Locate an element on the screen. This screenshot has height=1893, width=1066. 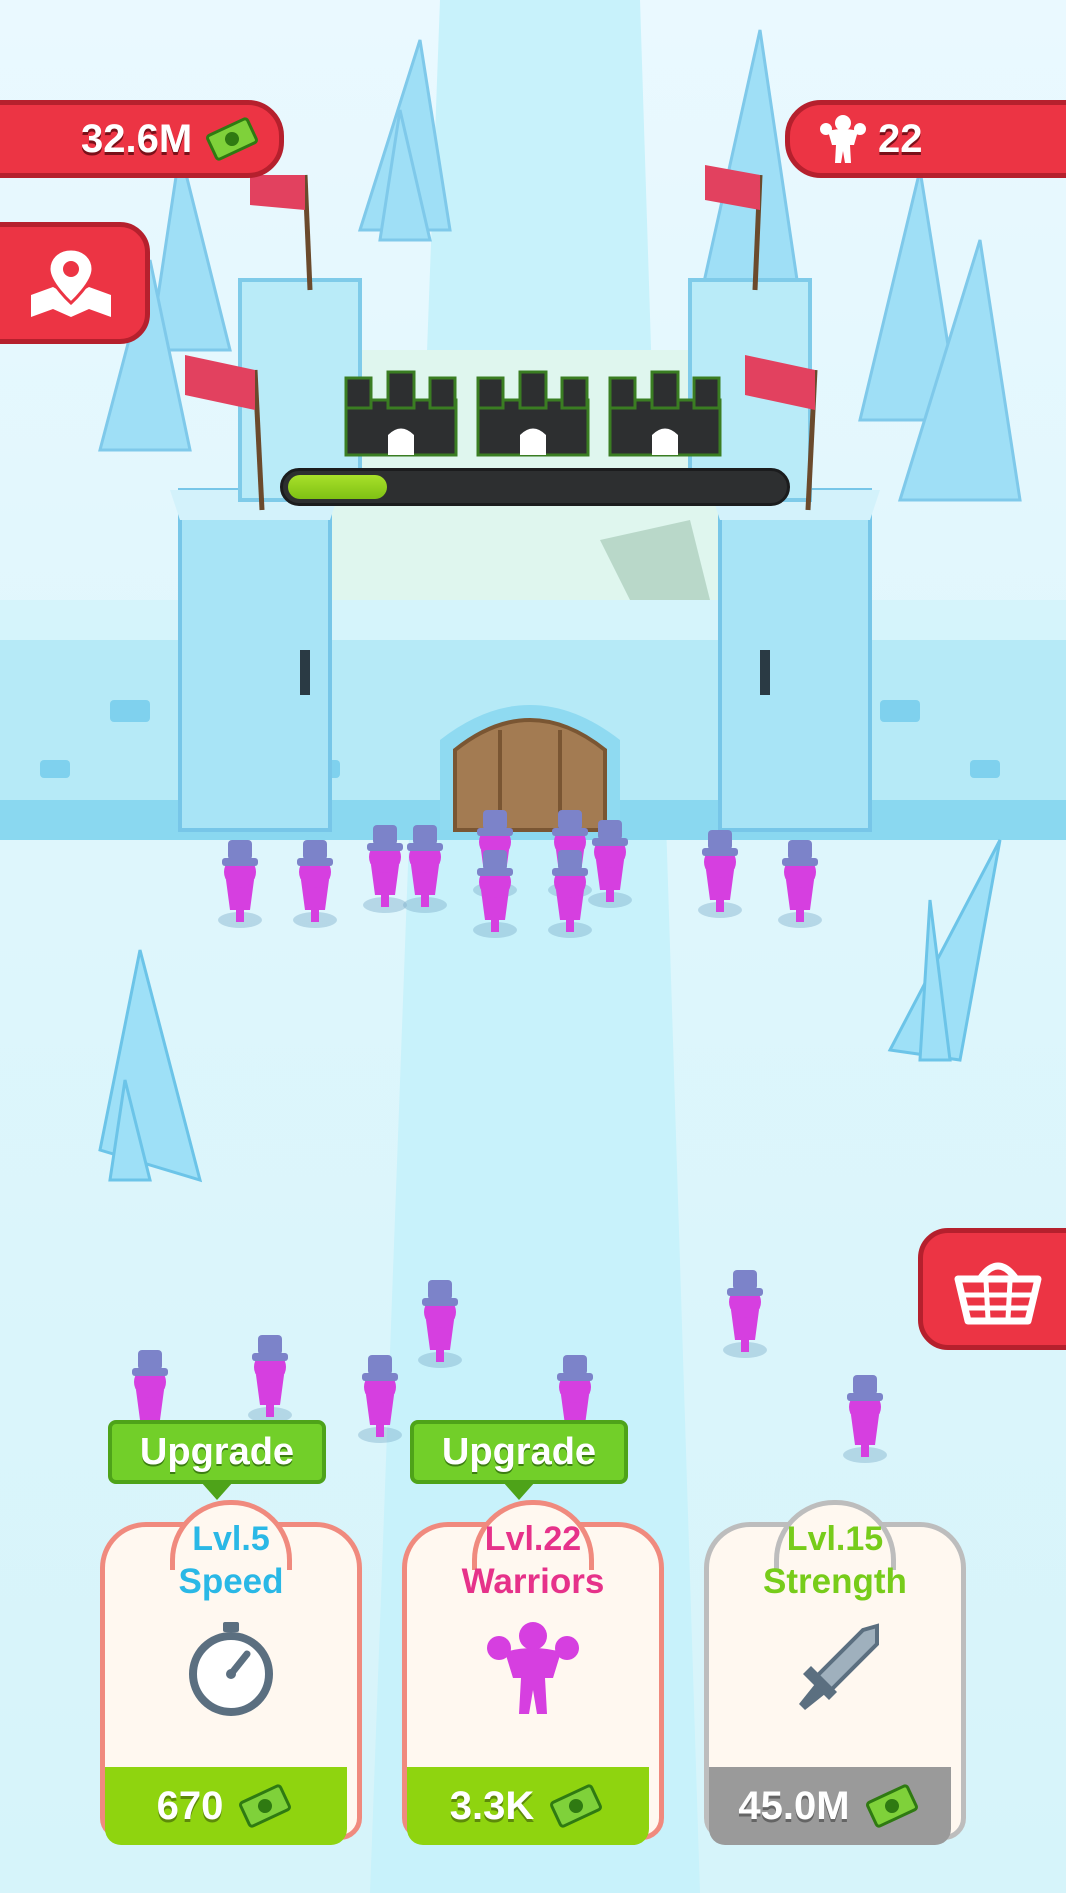
strength-price-value: 45.0M is located at coordinates (794, 1805).